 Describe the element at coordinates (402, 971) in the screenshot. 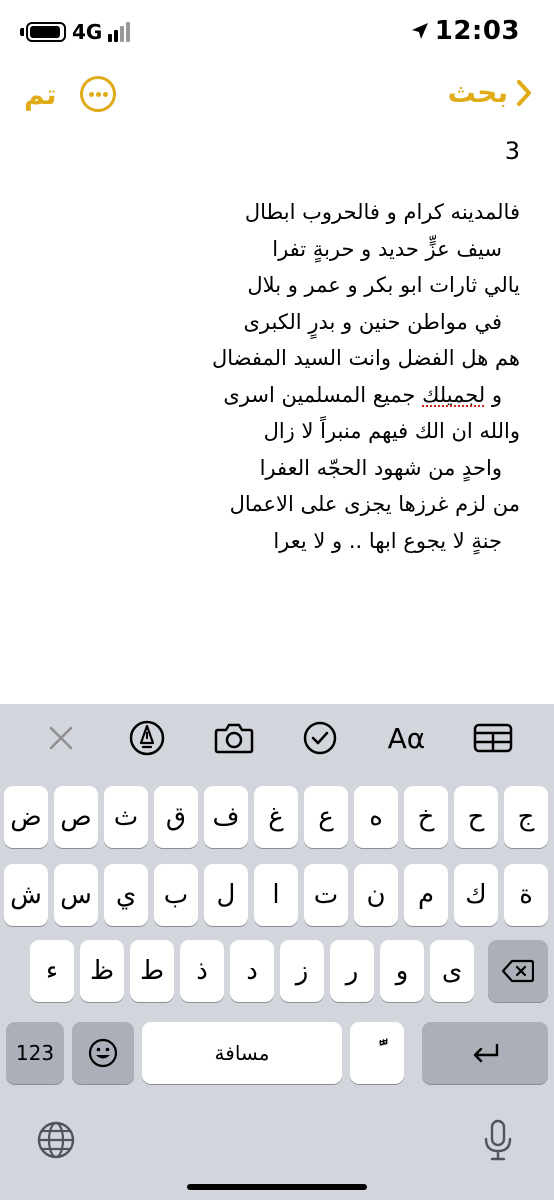

I see `key-letter: و` at that location.